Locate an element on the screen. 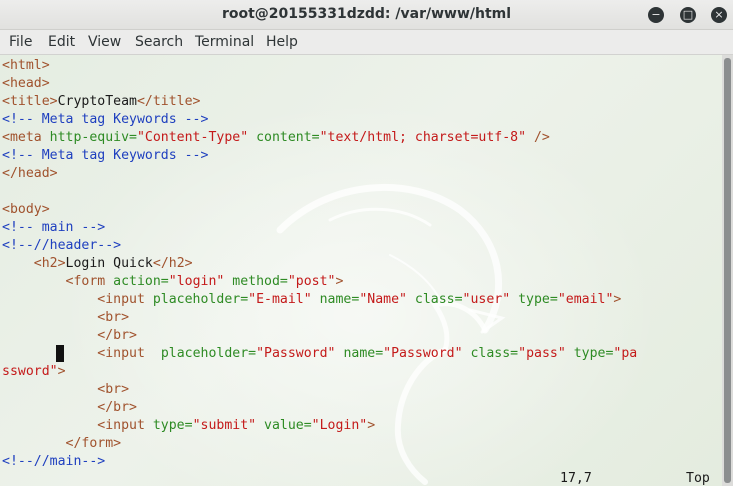  code-token: content= is located at coordinates (284, 137).